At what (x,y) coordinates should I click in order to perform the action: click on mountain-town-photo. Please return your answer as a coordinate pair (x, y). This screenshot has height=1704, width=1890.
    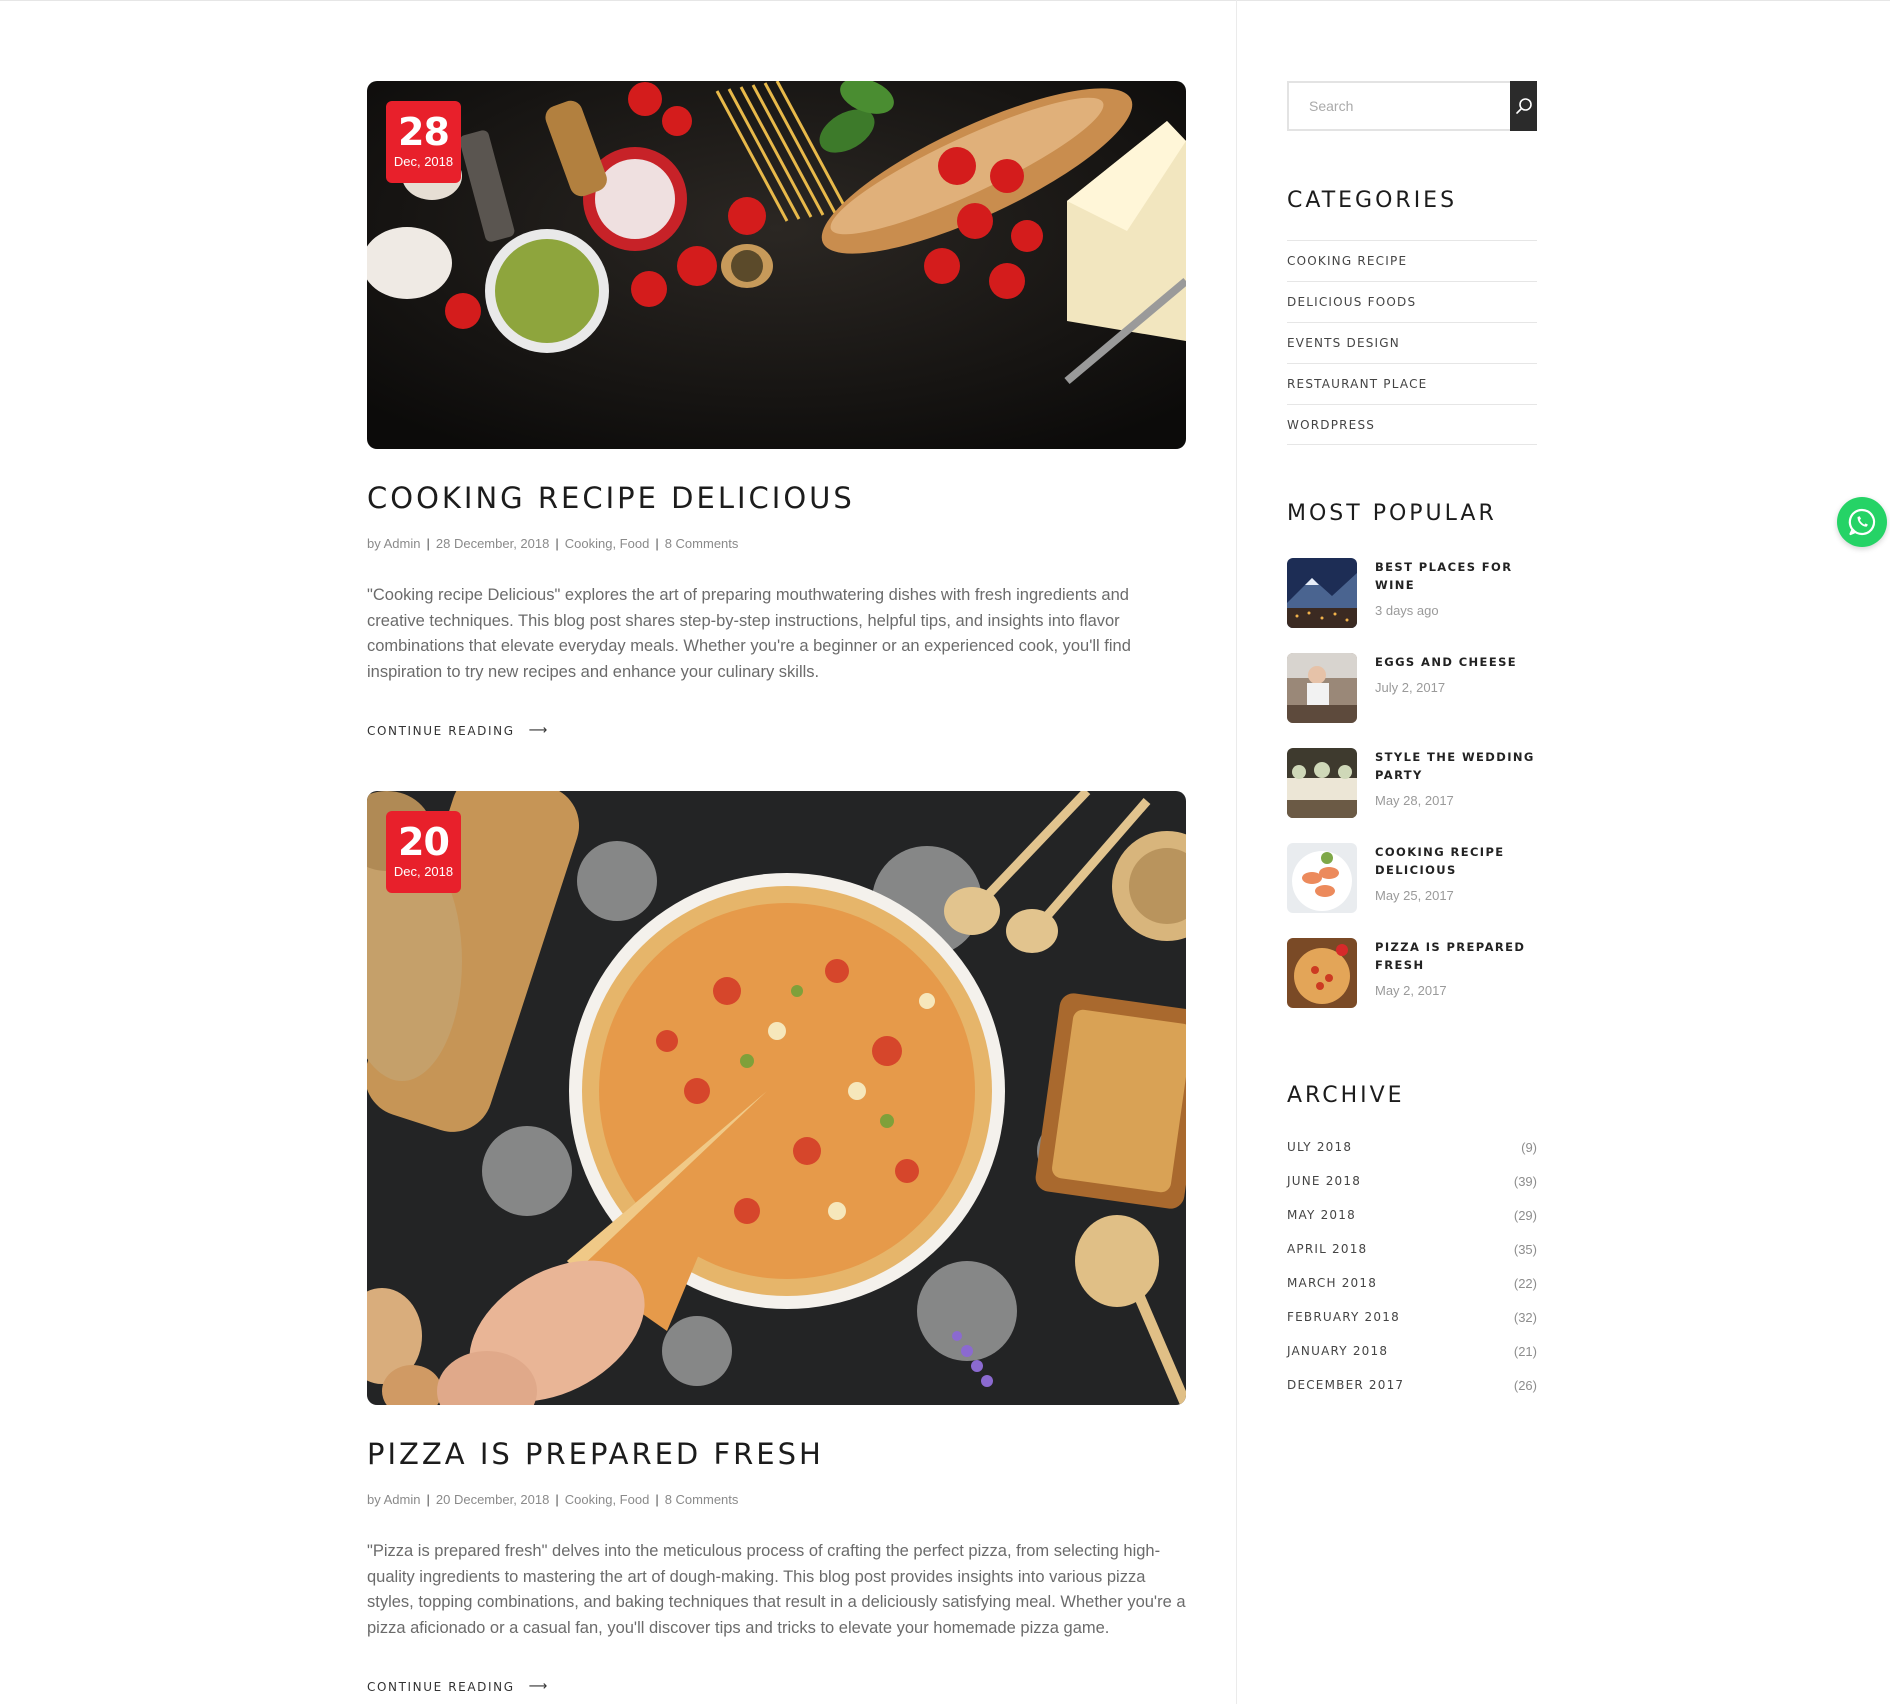
    Looking at the image, I should click on (1322, 593).